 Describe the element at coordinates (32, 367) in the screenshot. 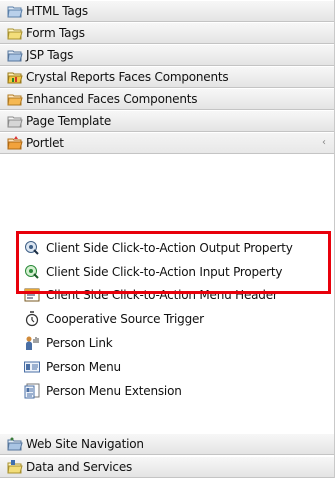

I see `person-menu-icon` at that location.